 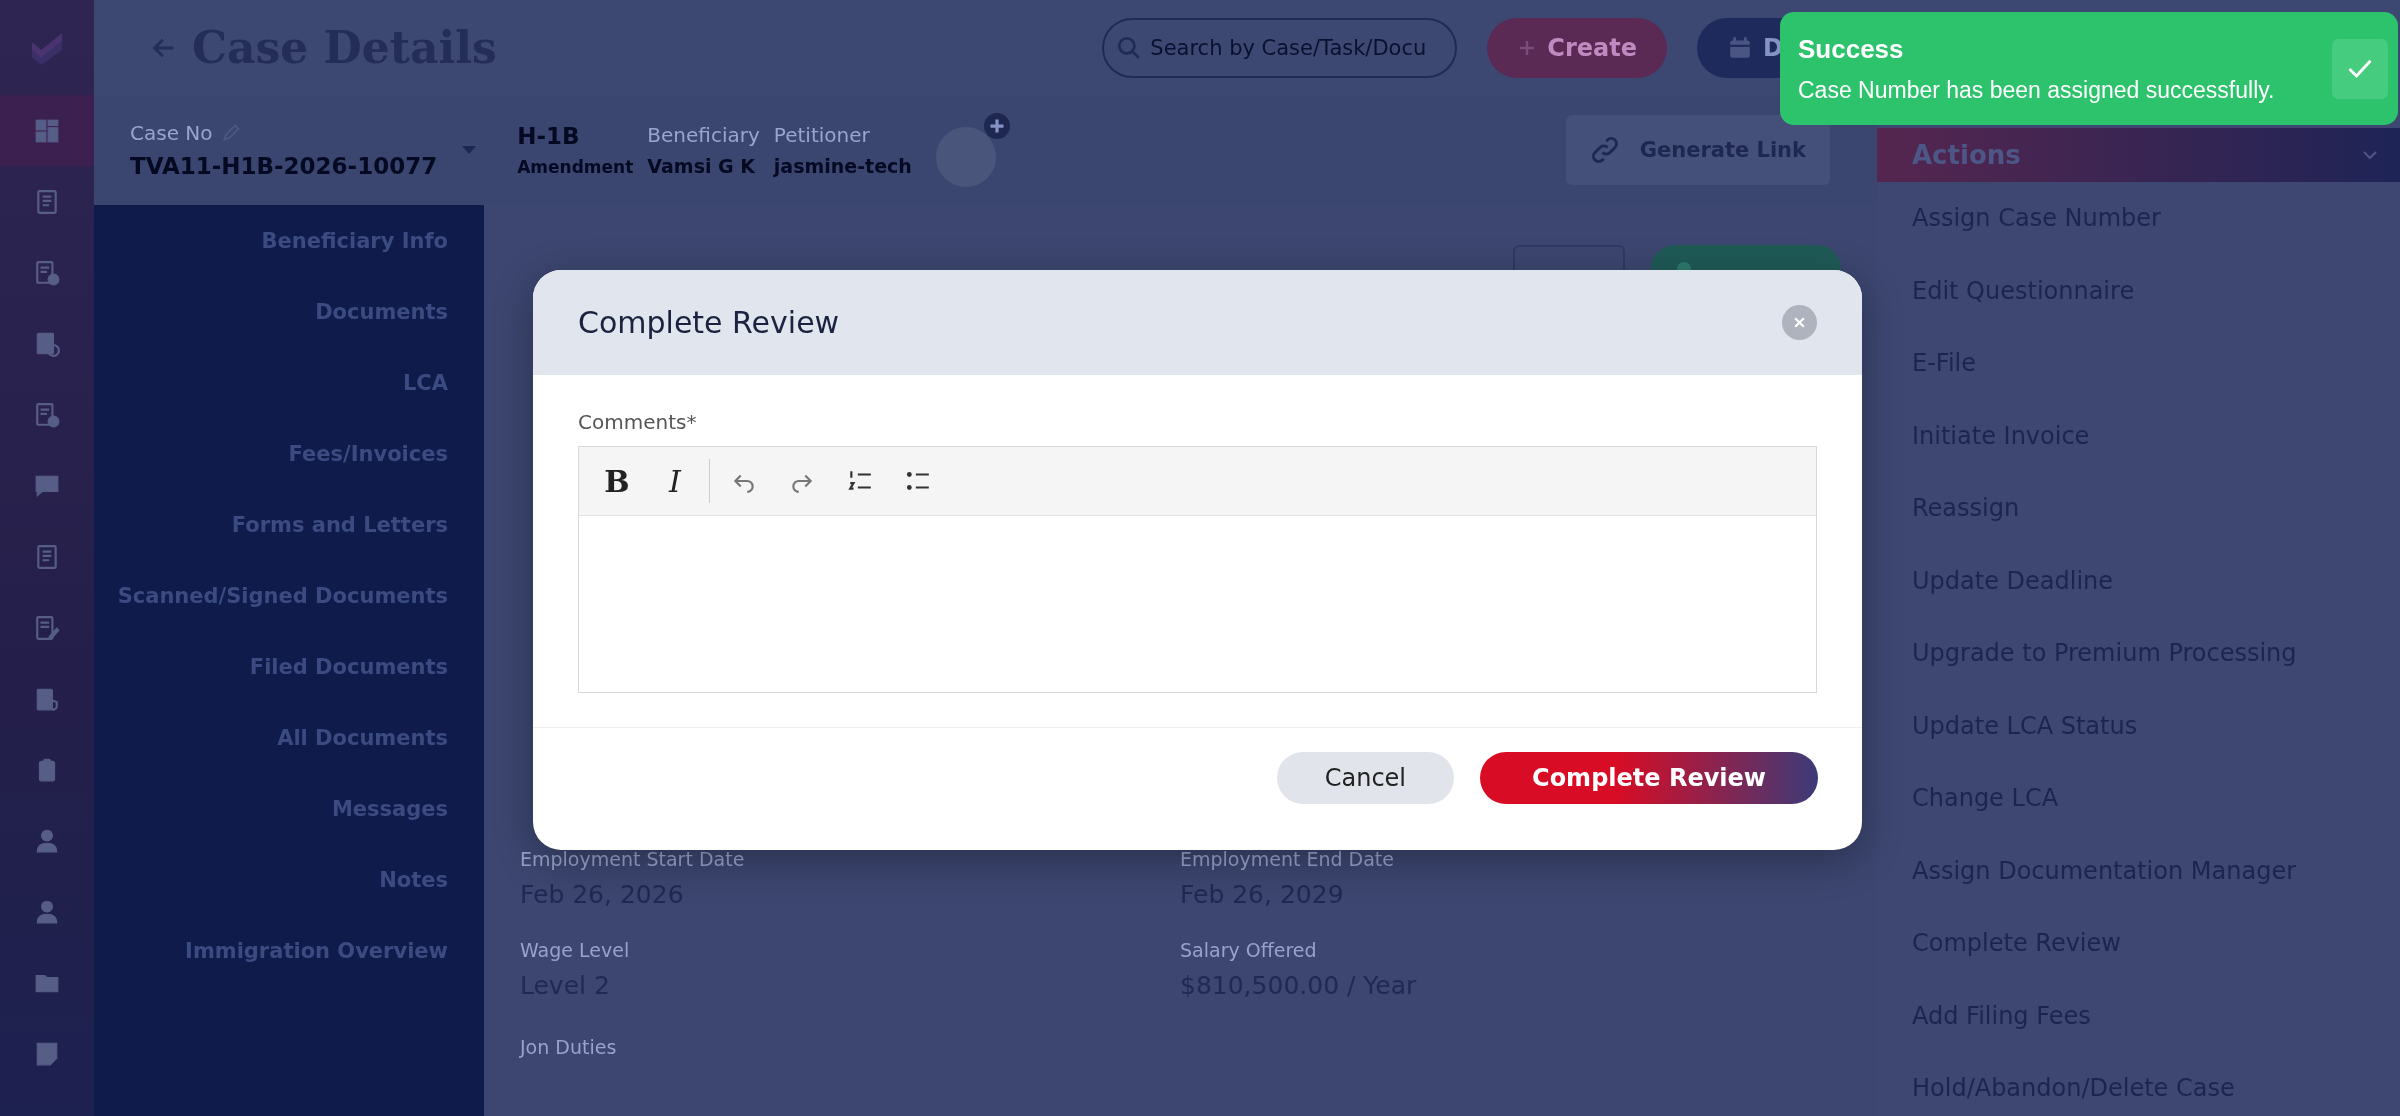 What do you see at coordinates (703, 135) in the screenshot?
I see `field-label: Beneficiary` at bounding box center [703, 135].